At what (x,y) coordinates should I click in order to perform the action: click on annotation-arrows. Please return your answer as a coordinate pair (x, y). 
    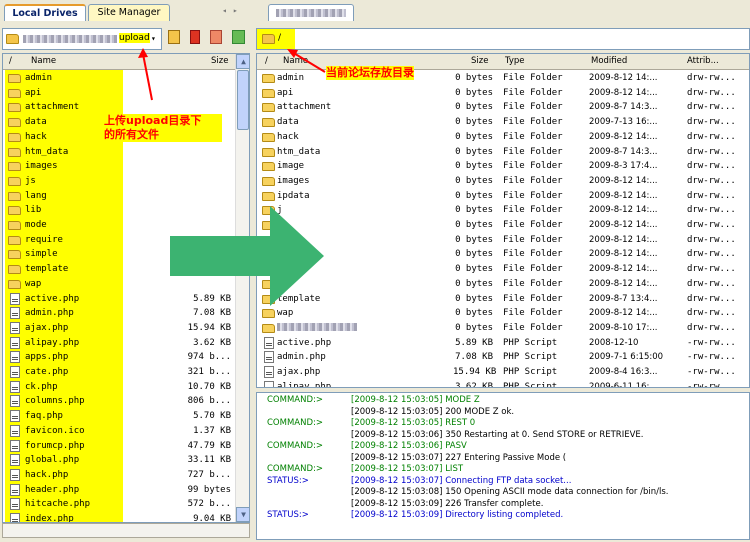
    Looking at the image, I should click on (232, 74).